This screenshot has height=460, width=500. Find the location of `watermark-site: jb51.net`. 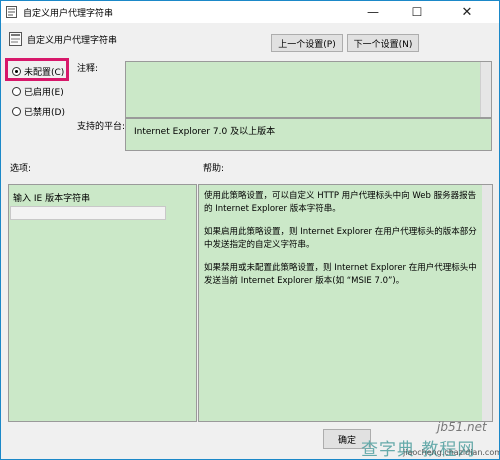

watermark-site: jb51.net is located at coordinates (462, 427).